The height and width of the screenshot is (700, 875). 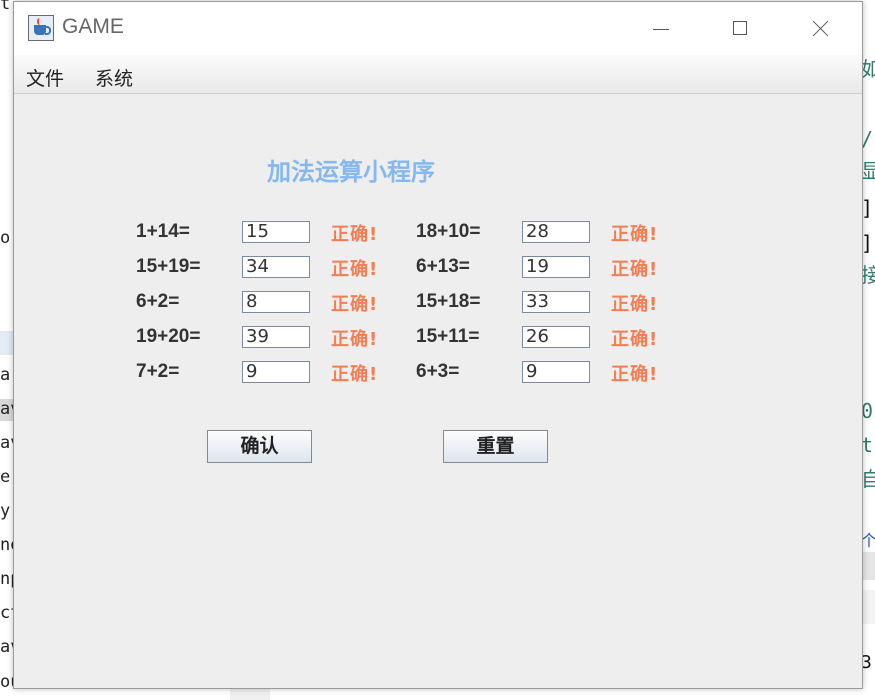 What do you see at coordinates (163, 231) in the screenshot?
I see `question-label: 1+14=` at bounding box center [163, 231].